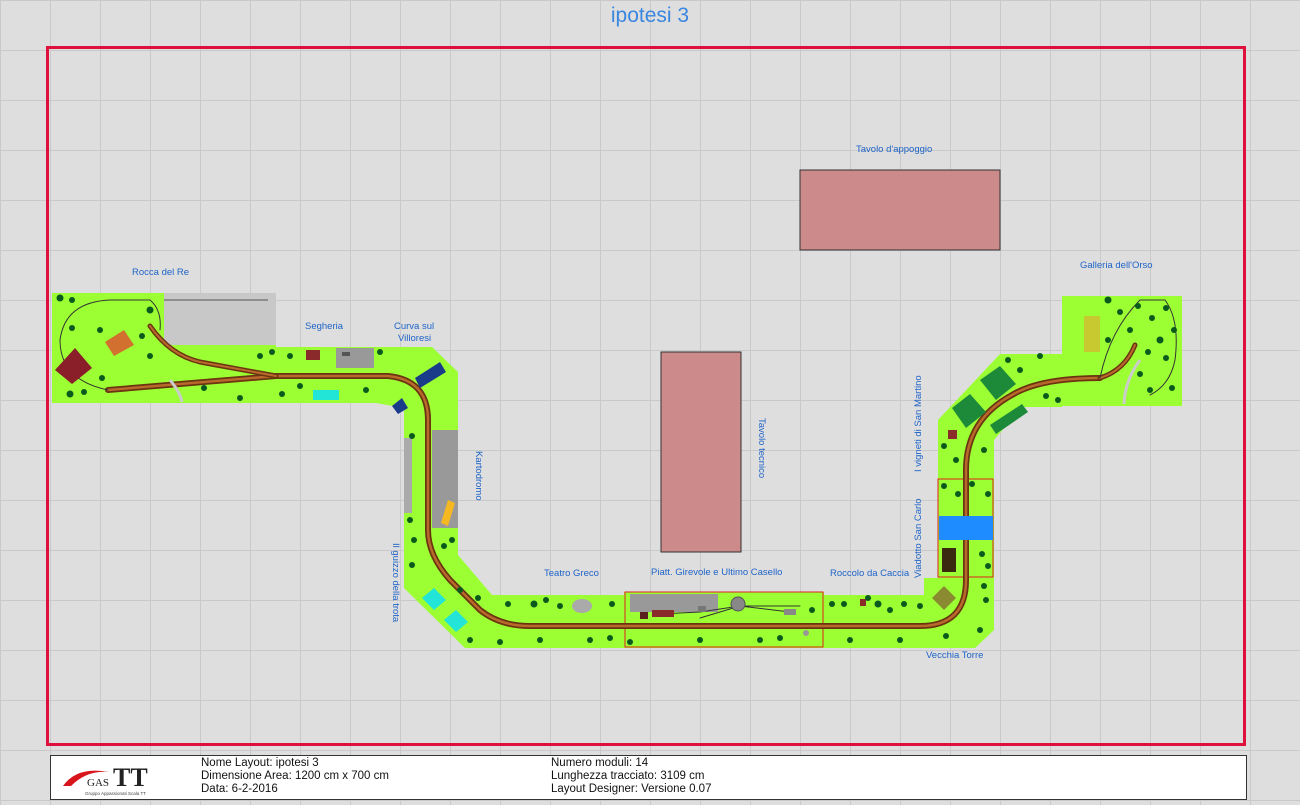  What do you see at coordinates (966, 528) in the screenshot?
I see `viadotto-river` at bounding box center [966, 528].